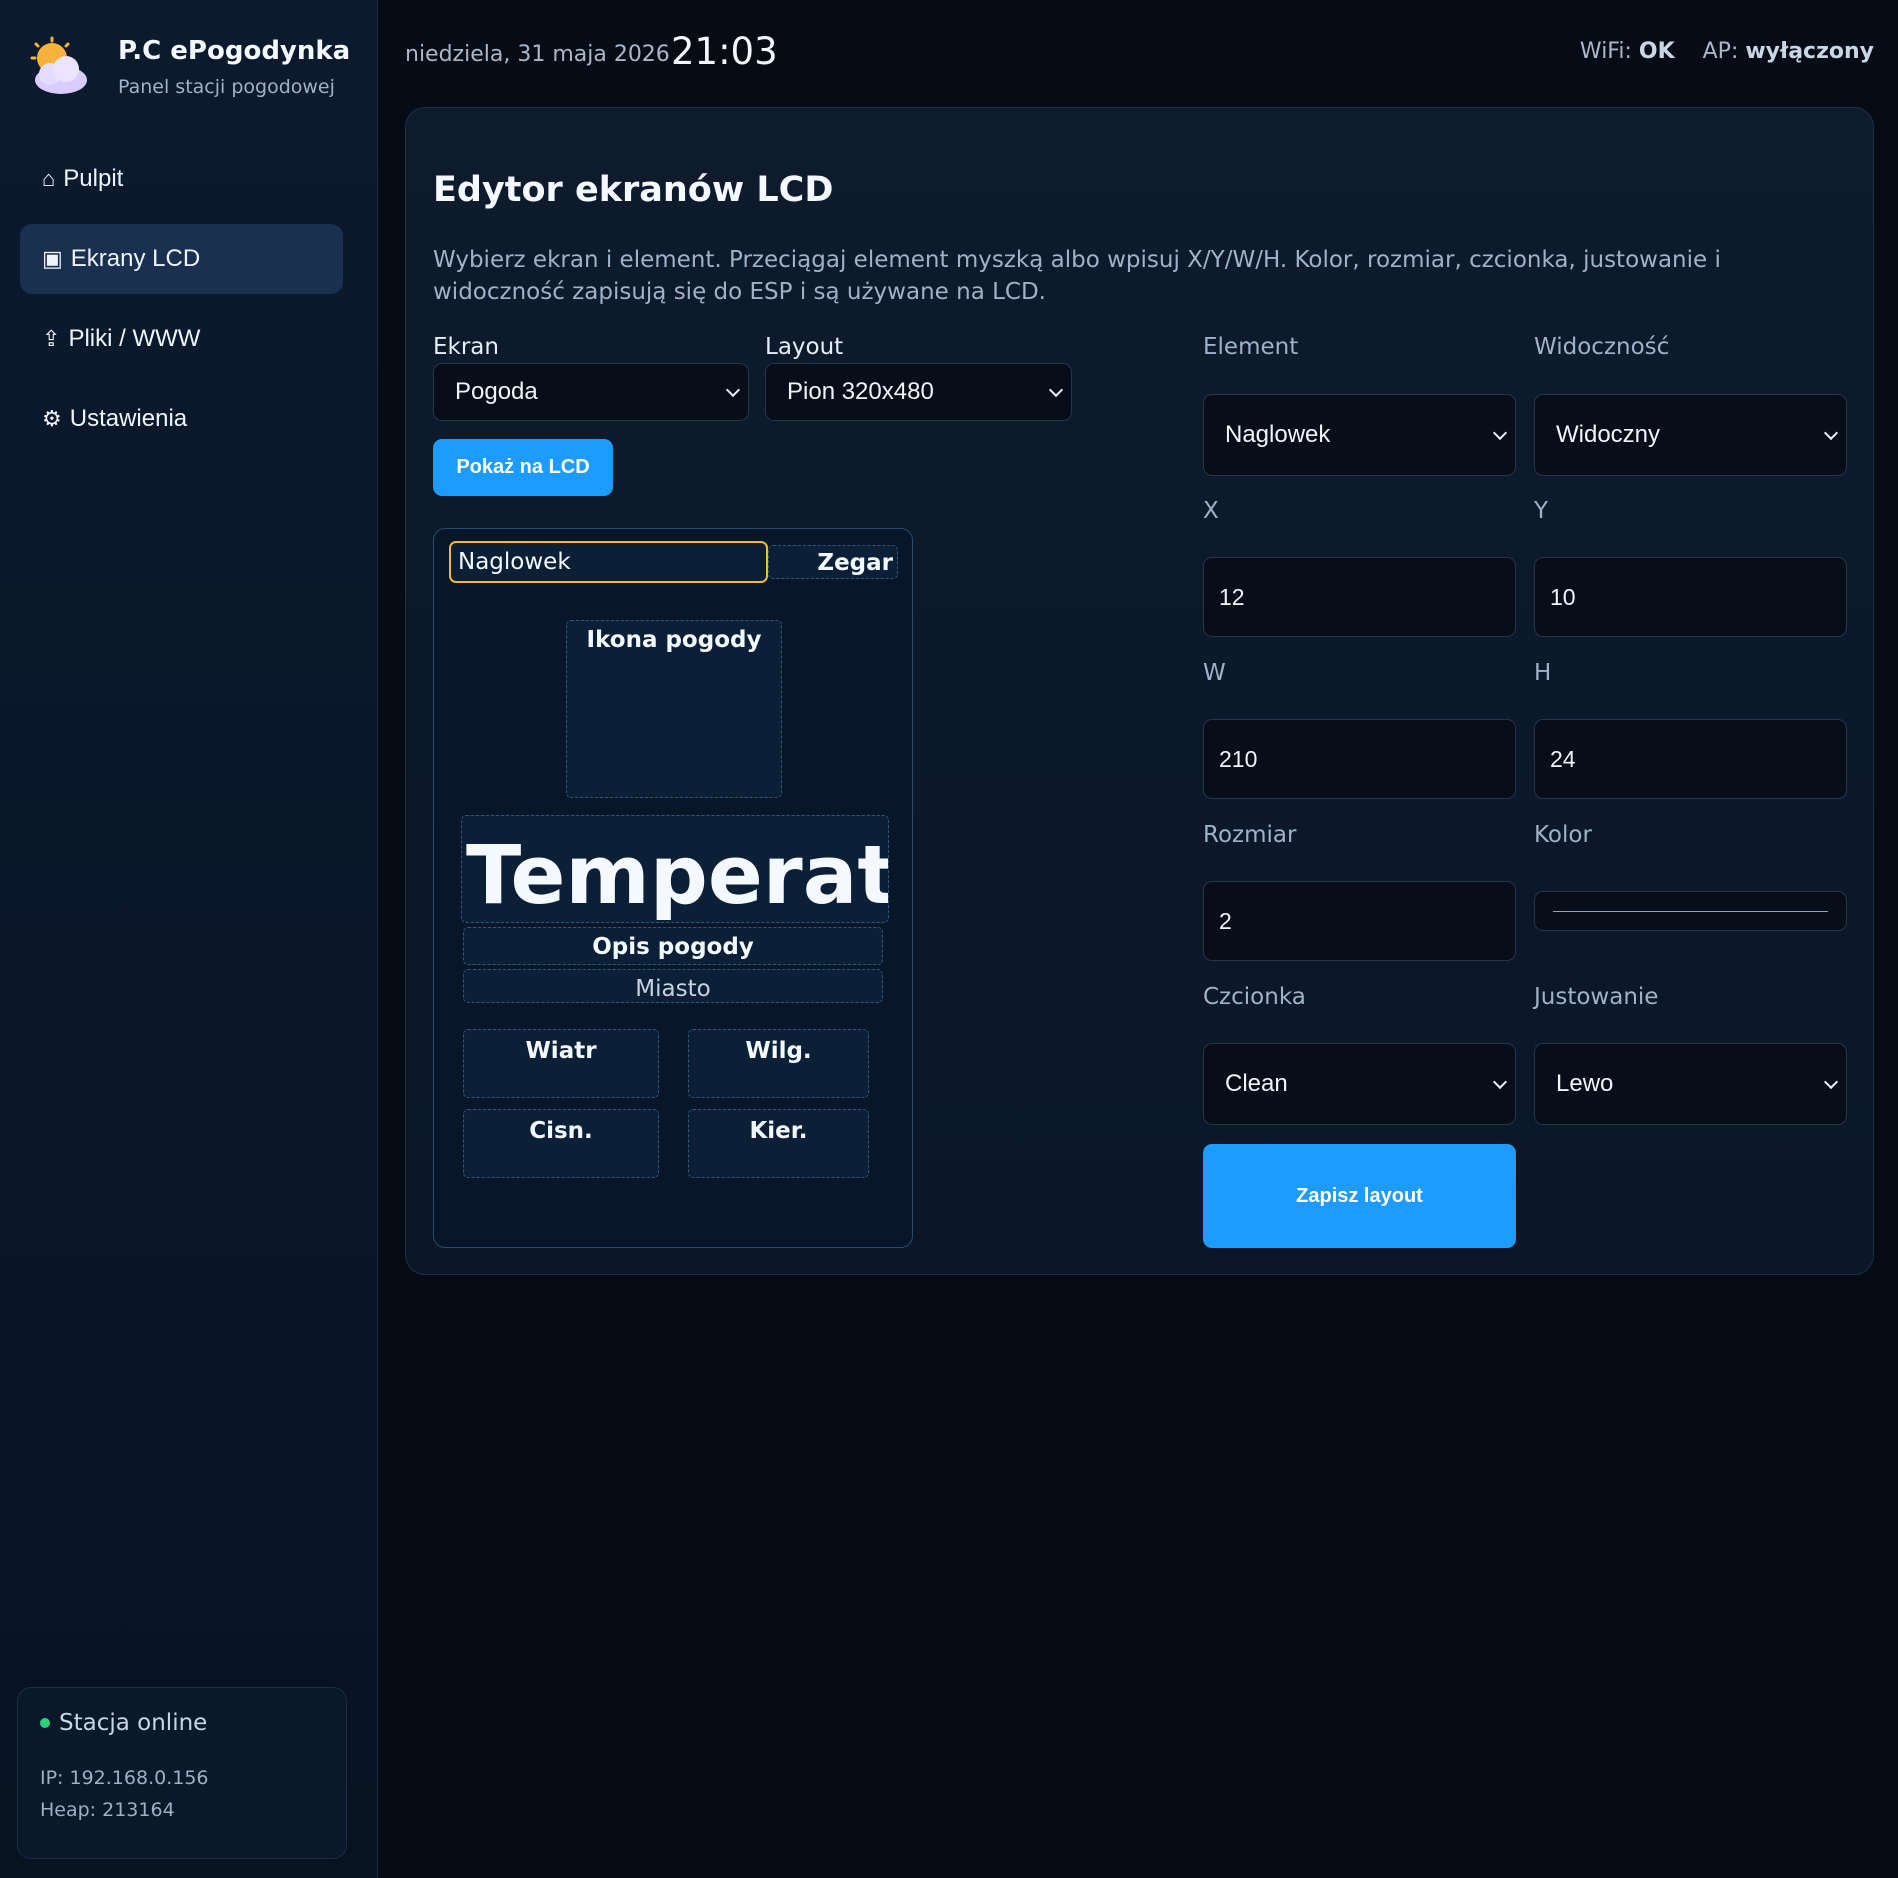 This screenshot has width=1898, height=1878. Describe the element at coordinates (591, 392) in the screenshot. I see `screen-select: Pogoda` at that location.